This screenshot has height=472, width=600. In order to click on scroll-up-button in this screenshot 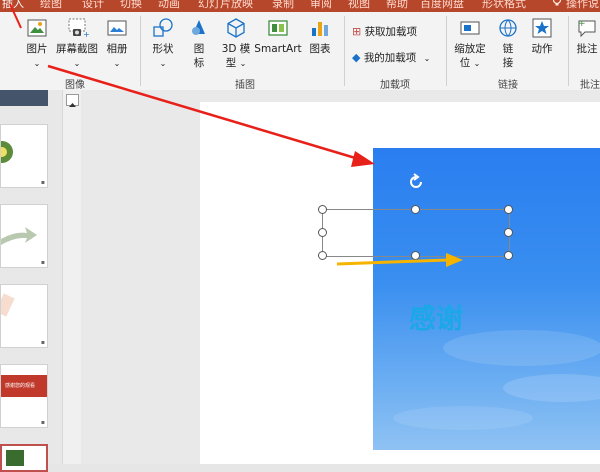, I will do `click(72, 100)`.